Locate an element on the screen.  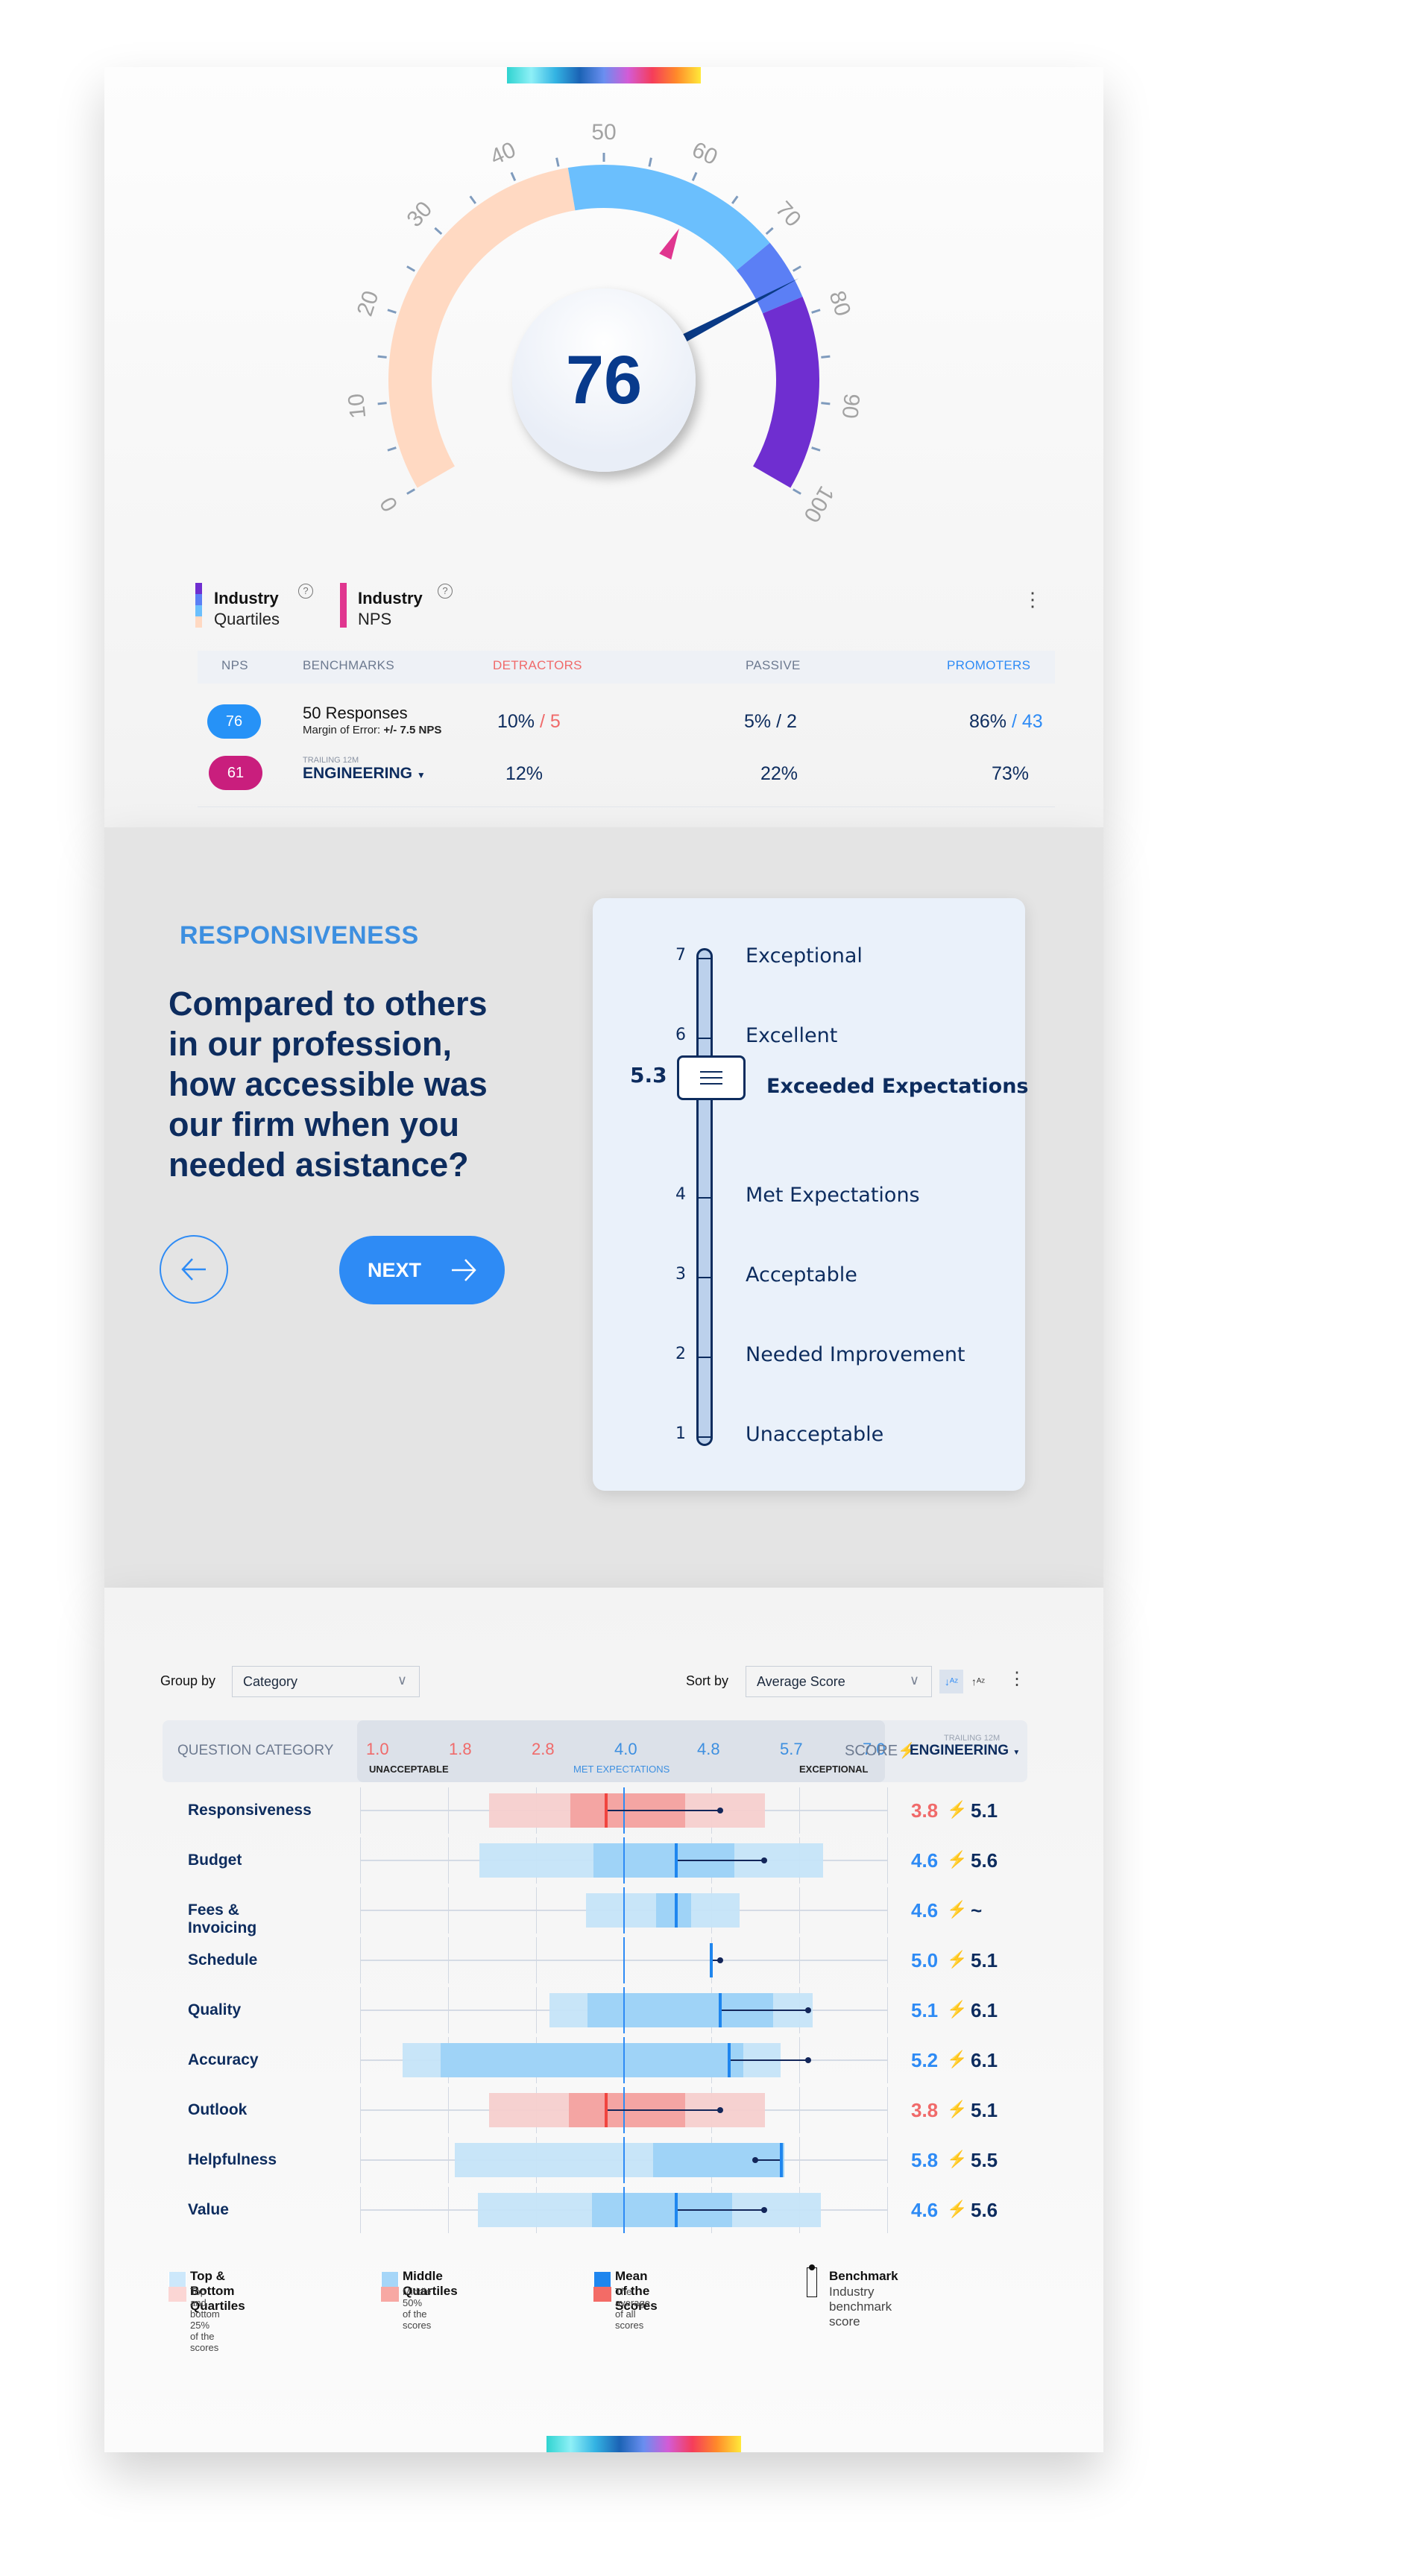
legend-swatch-bottom is located at coordinates (390, 2294).